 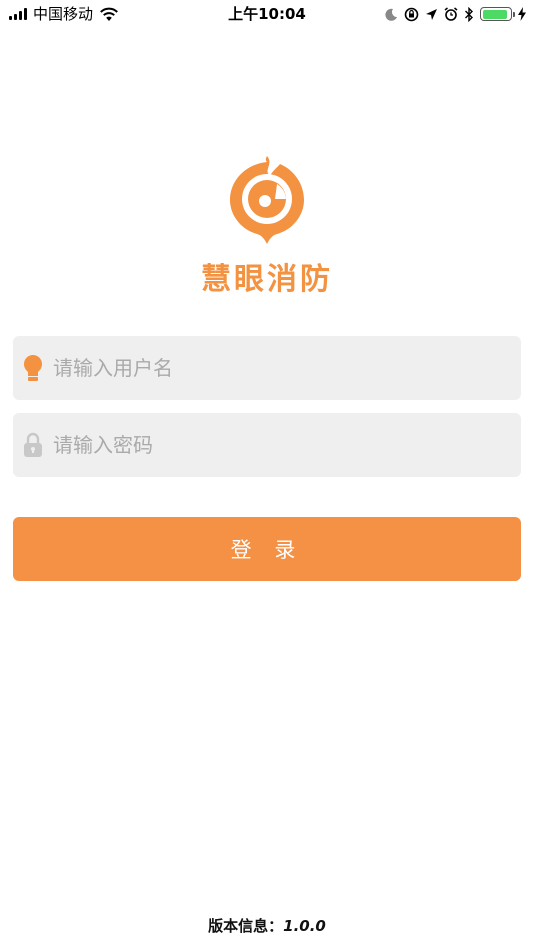 What do you see at coordinates (267, 14) in the screenshot?
I see `status-bar: 中国移动 上午10:04` at bounding box center [267, 14].